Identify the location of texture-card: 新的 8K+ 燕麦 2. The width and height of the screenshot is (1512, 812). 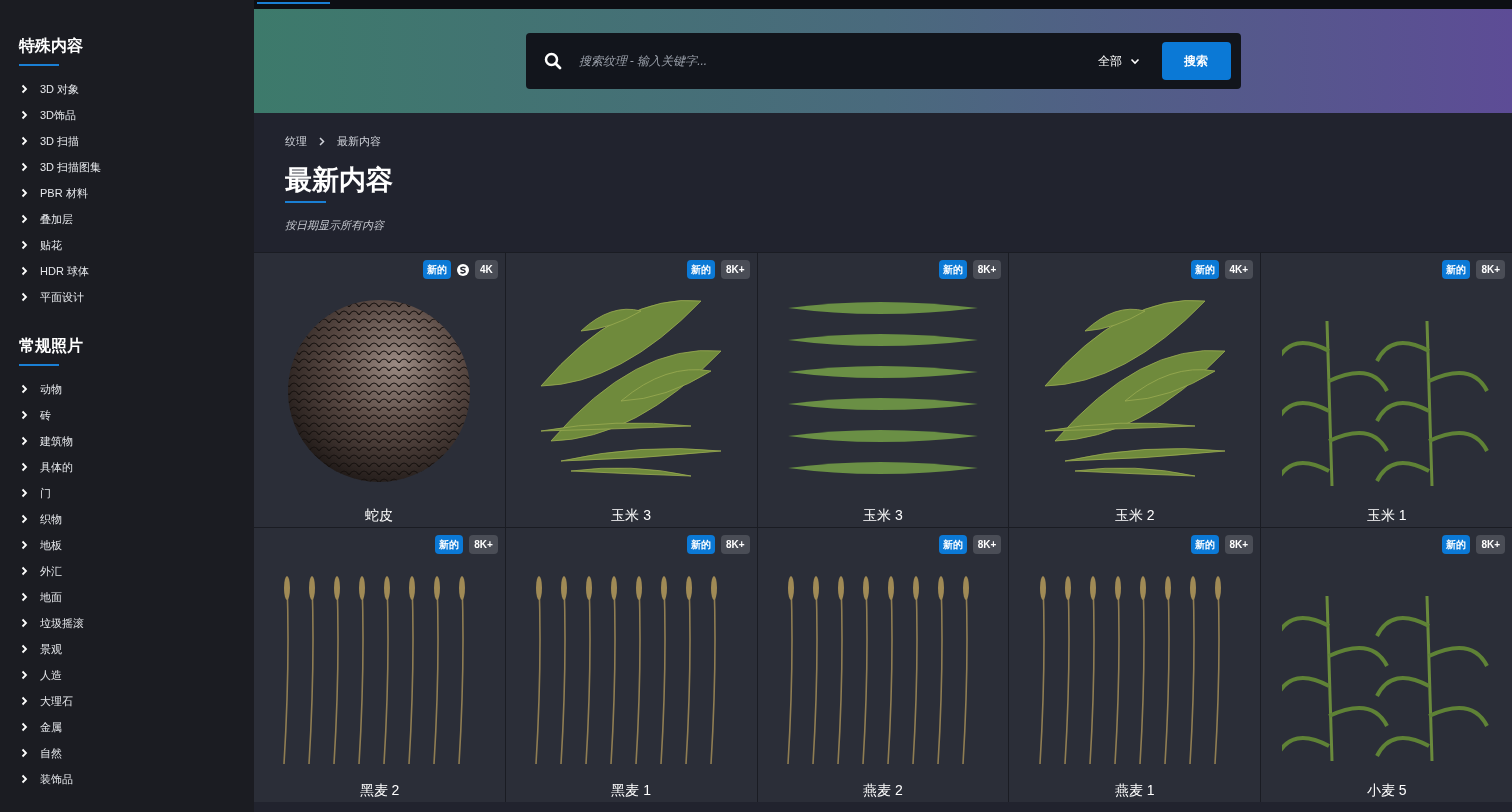
(883, 665).